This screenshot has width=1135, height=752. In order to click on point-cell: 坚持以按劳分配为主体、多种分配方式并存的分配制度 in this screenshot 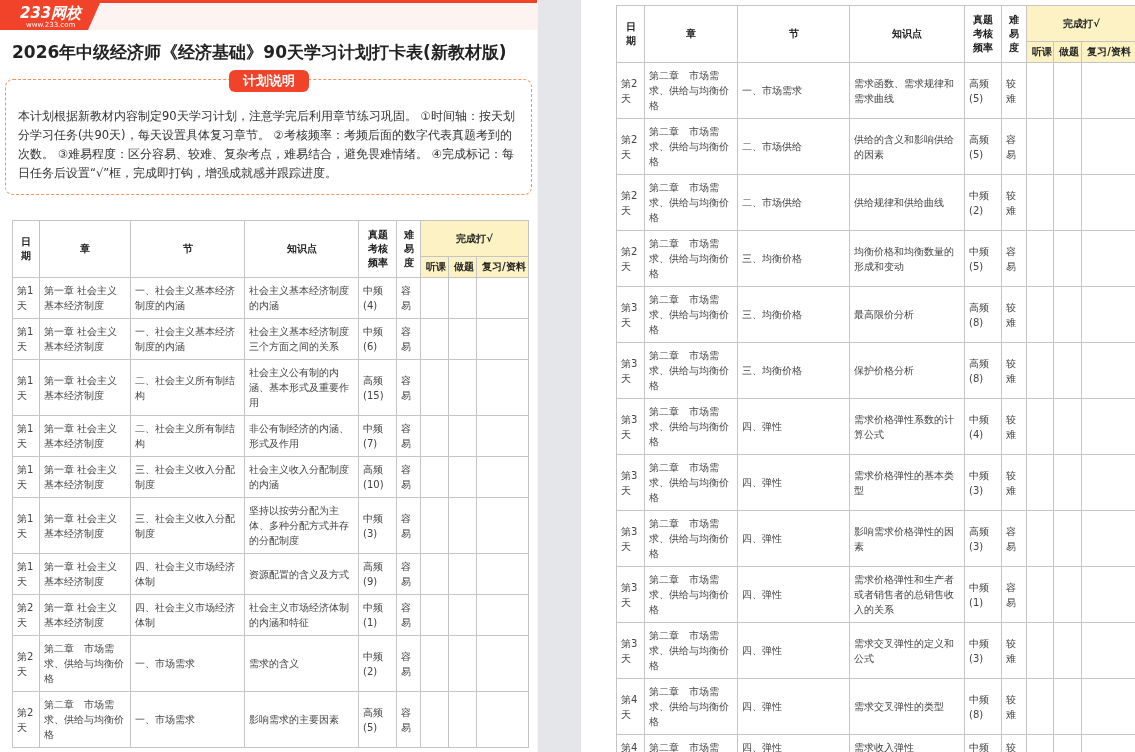, I will do `click(301, 525)`.